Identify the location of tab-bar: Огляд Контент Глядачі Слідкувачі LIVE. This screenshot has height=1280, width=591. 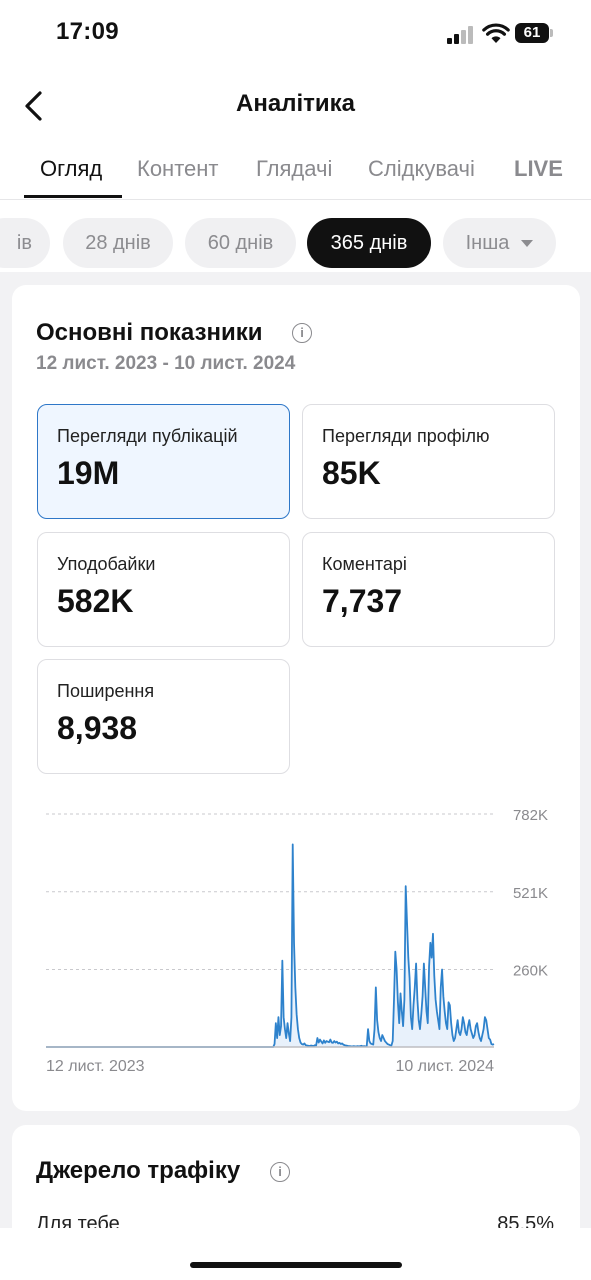
(295, 174).